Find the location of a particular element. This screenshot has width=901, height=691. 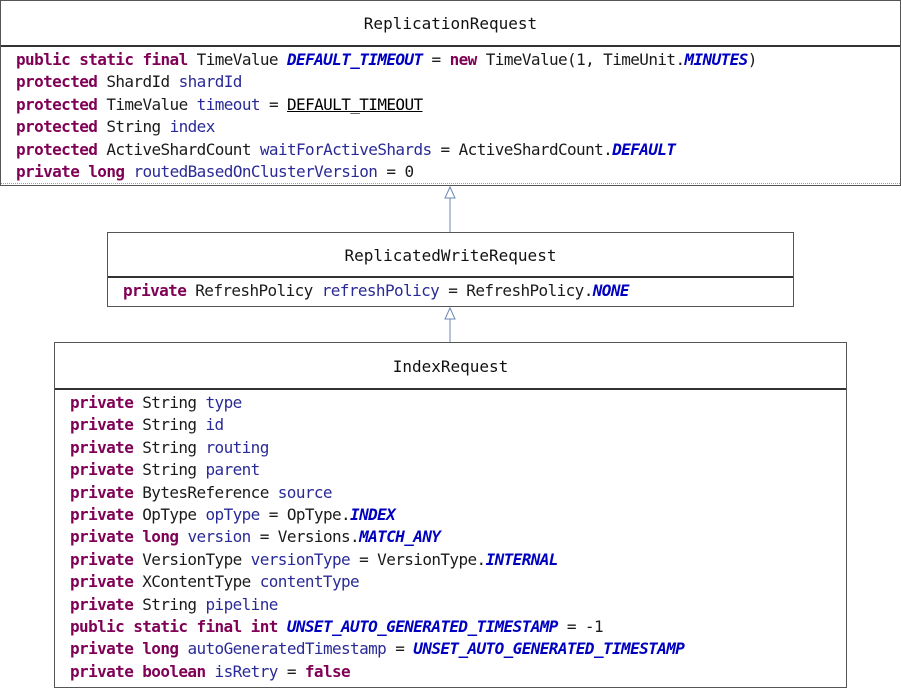

keyword: new is located at coordinates (463, 59).